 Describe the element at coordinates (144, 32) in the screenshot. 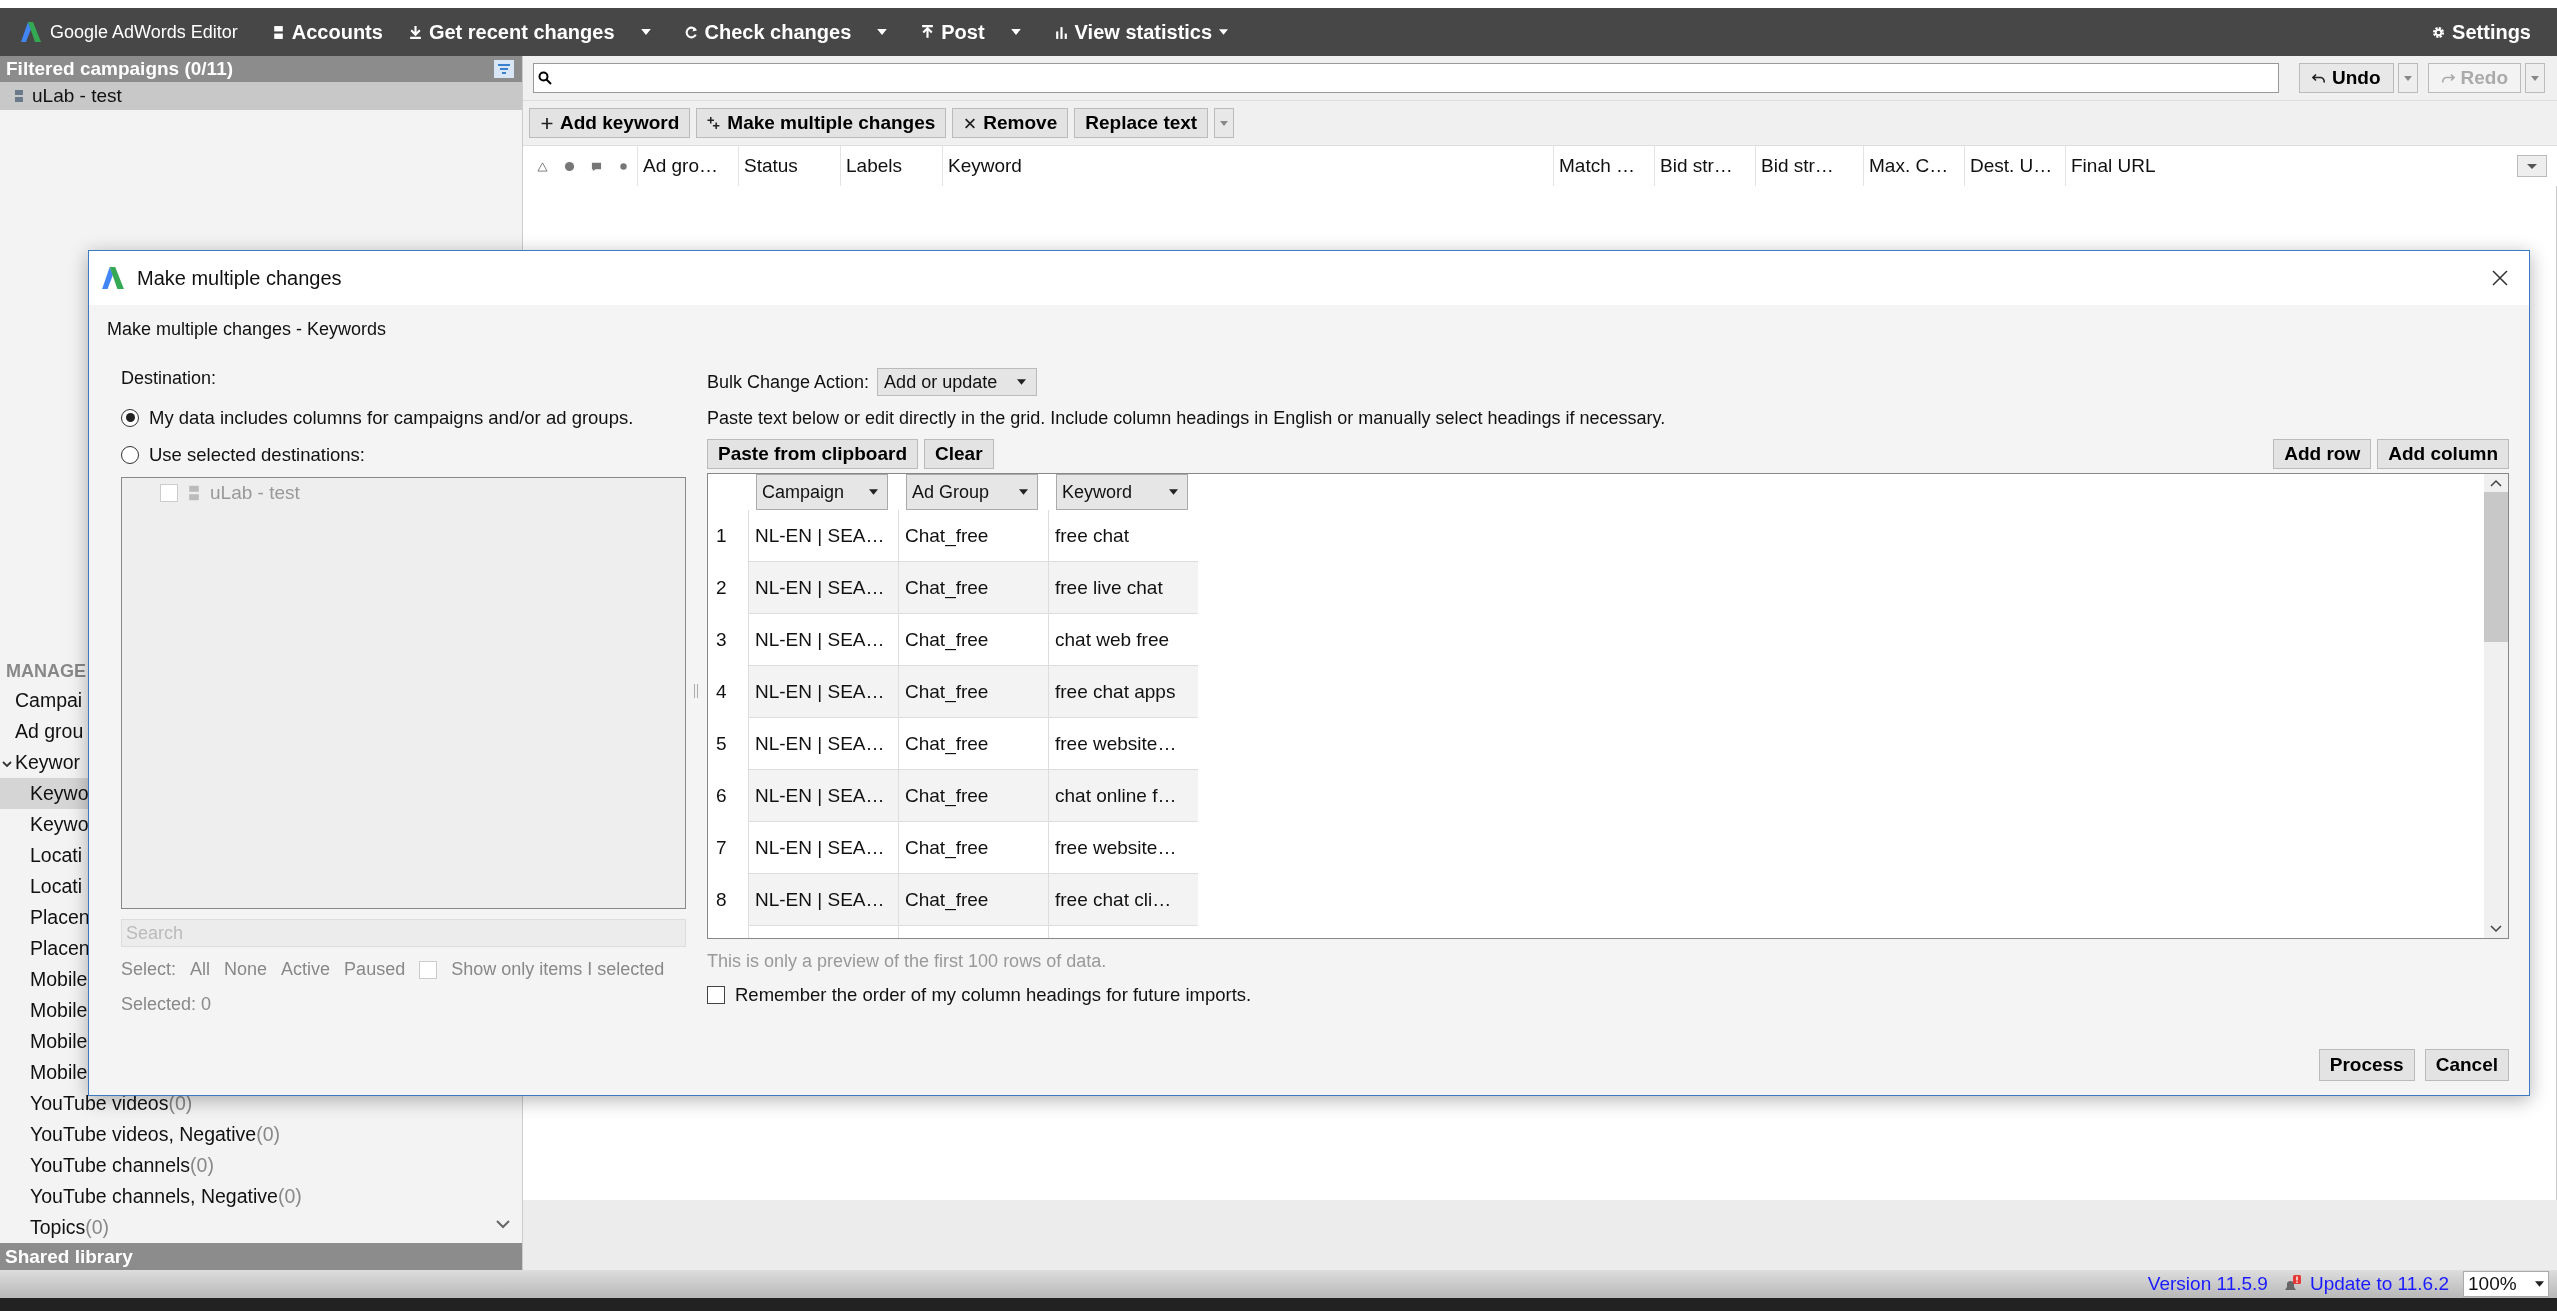

I see `app-title: Google AdWords Editor` at that location.